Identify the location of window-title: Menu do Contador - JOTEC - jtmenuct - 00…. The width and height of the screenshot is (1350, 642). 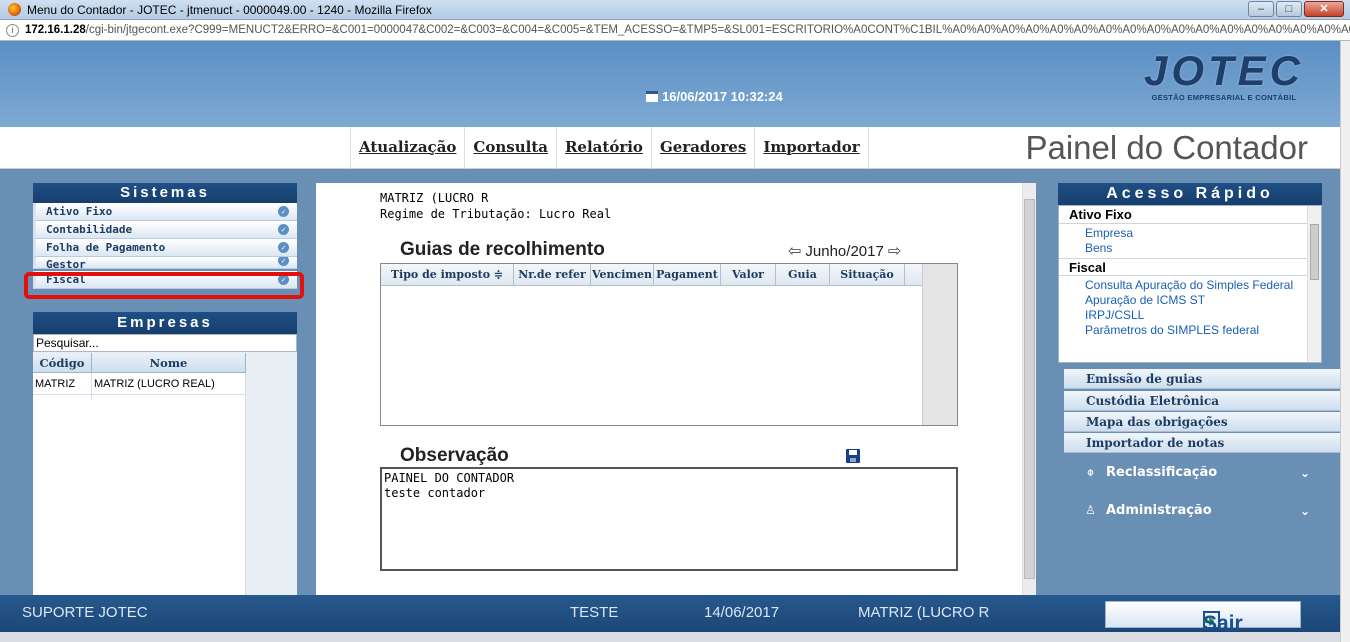
(229, 9).